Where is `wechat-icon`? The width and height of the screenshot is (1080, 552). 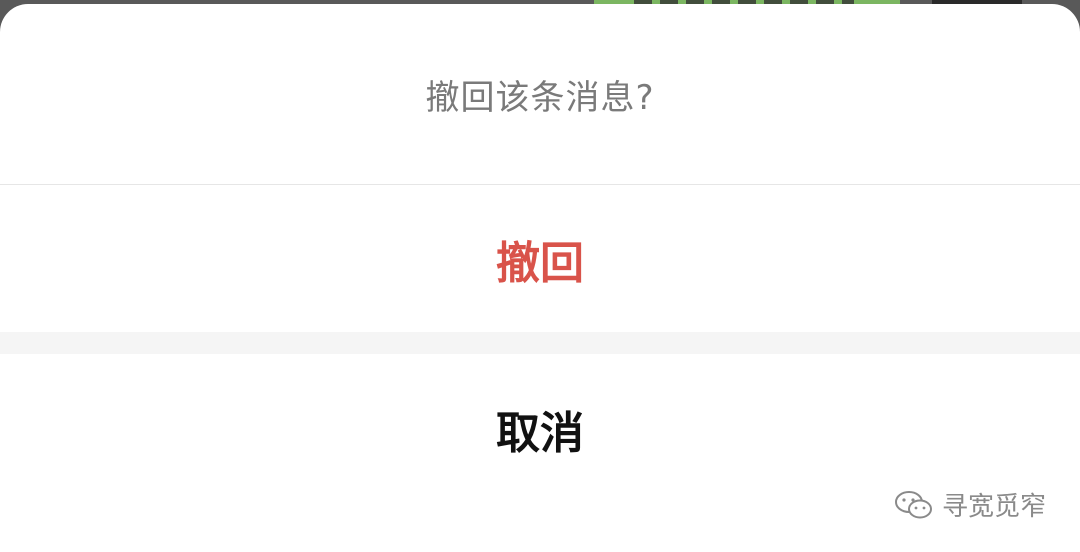 wechat-icon is located at coordinates (914, 505).